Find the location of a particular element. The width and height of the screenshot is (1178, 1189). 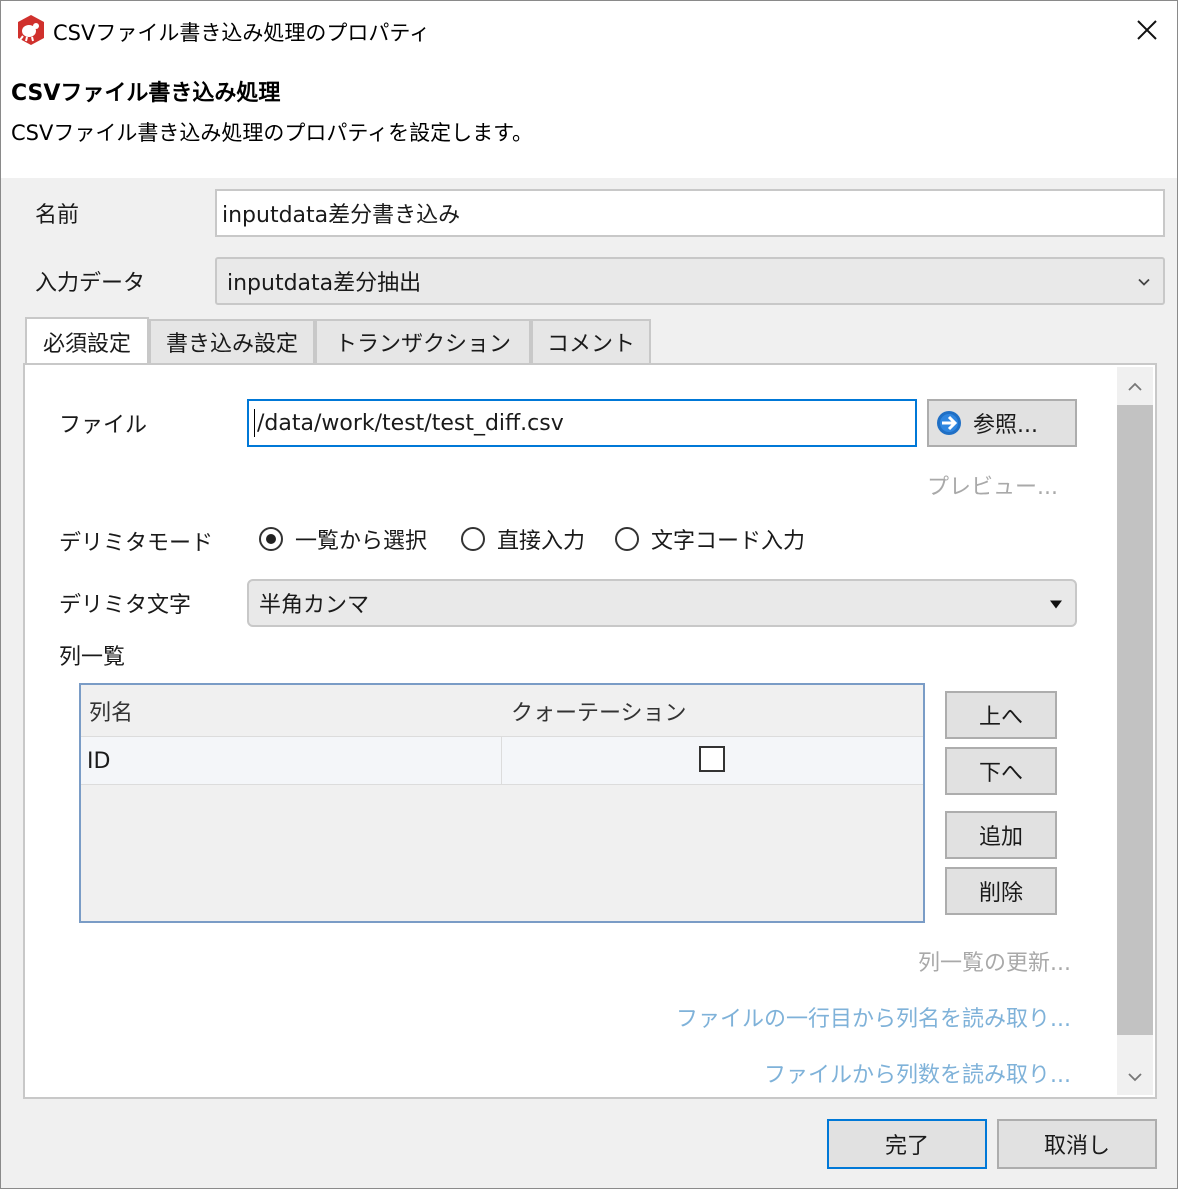

radio-direct-input-label: 直接入力 is located at coordinates (541, 539).